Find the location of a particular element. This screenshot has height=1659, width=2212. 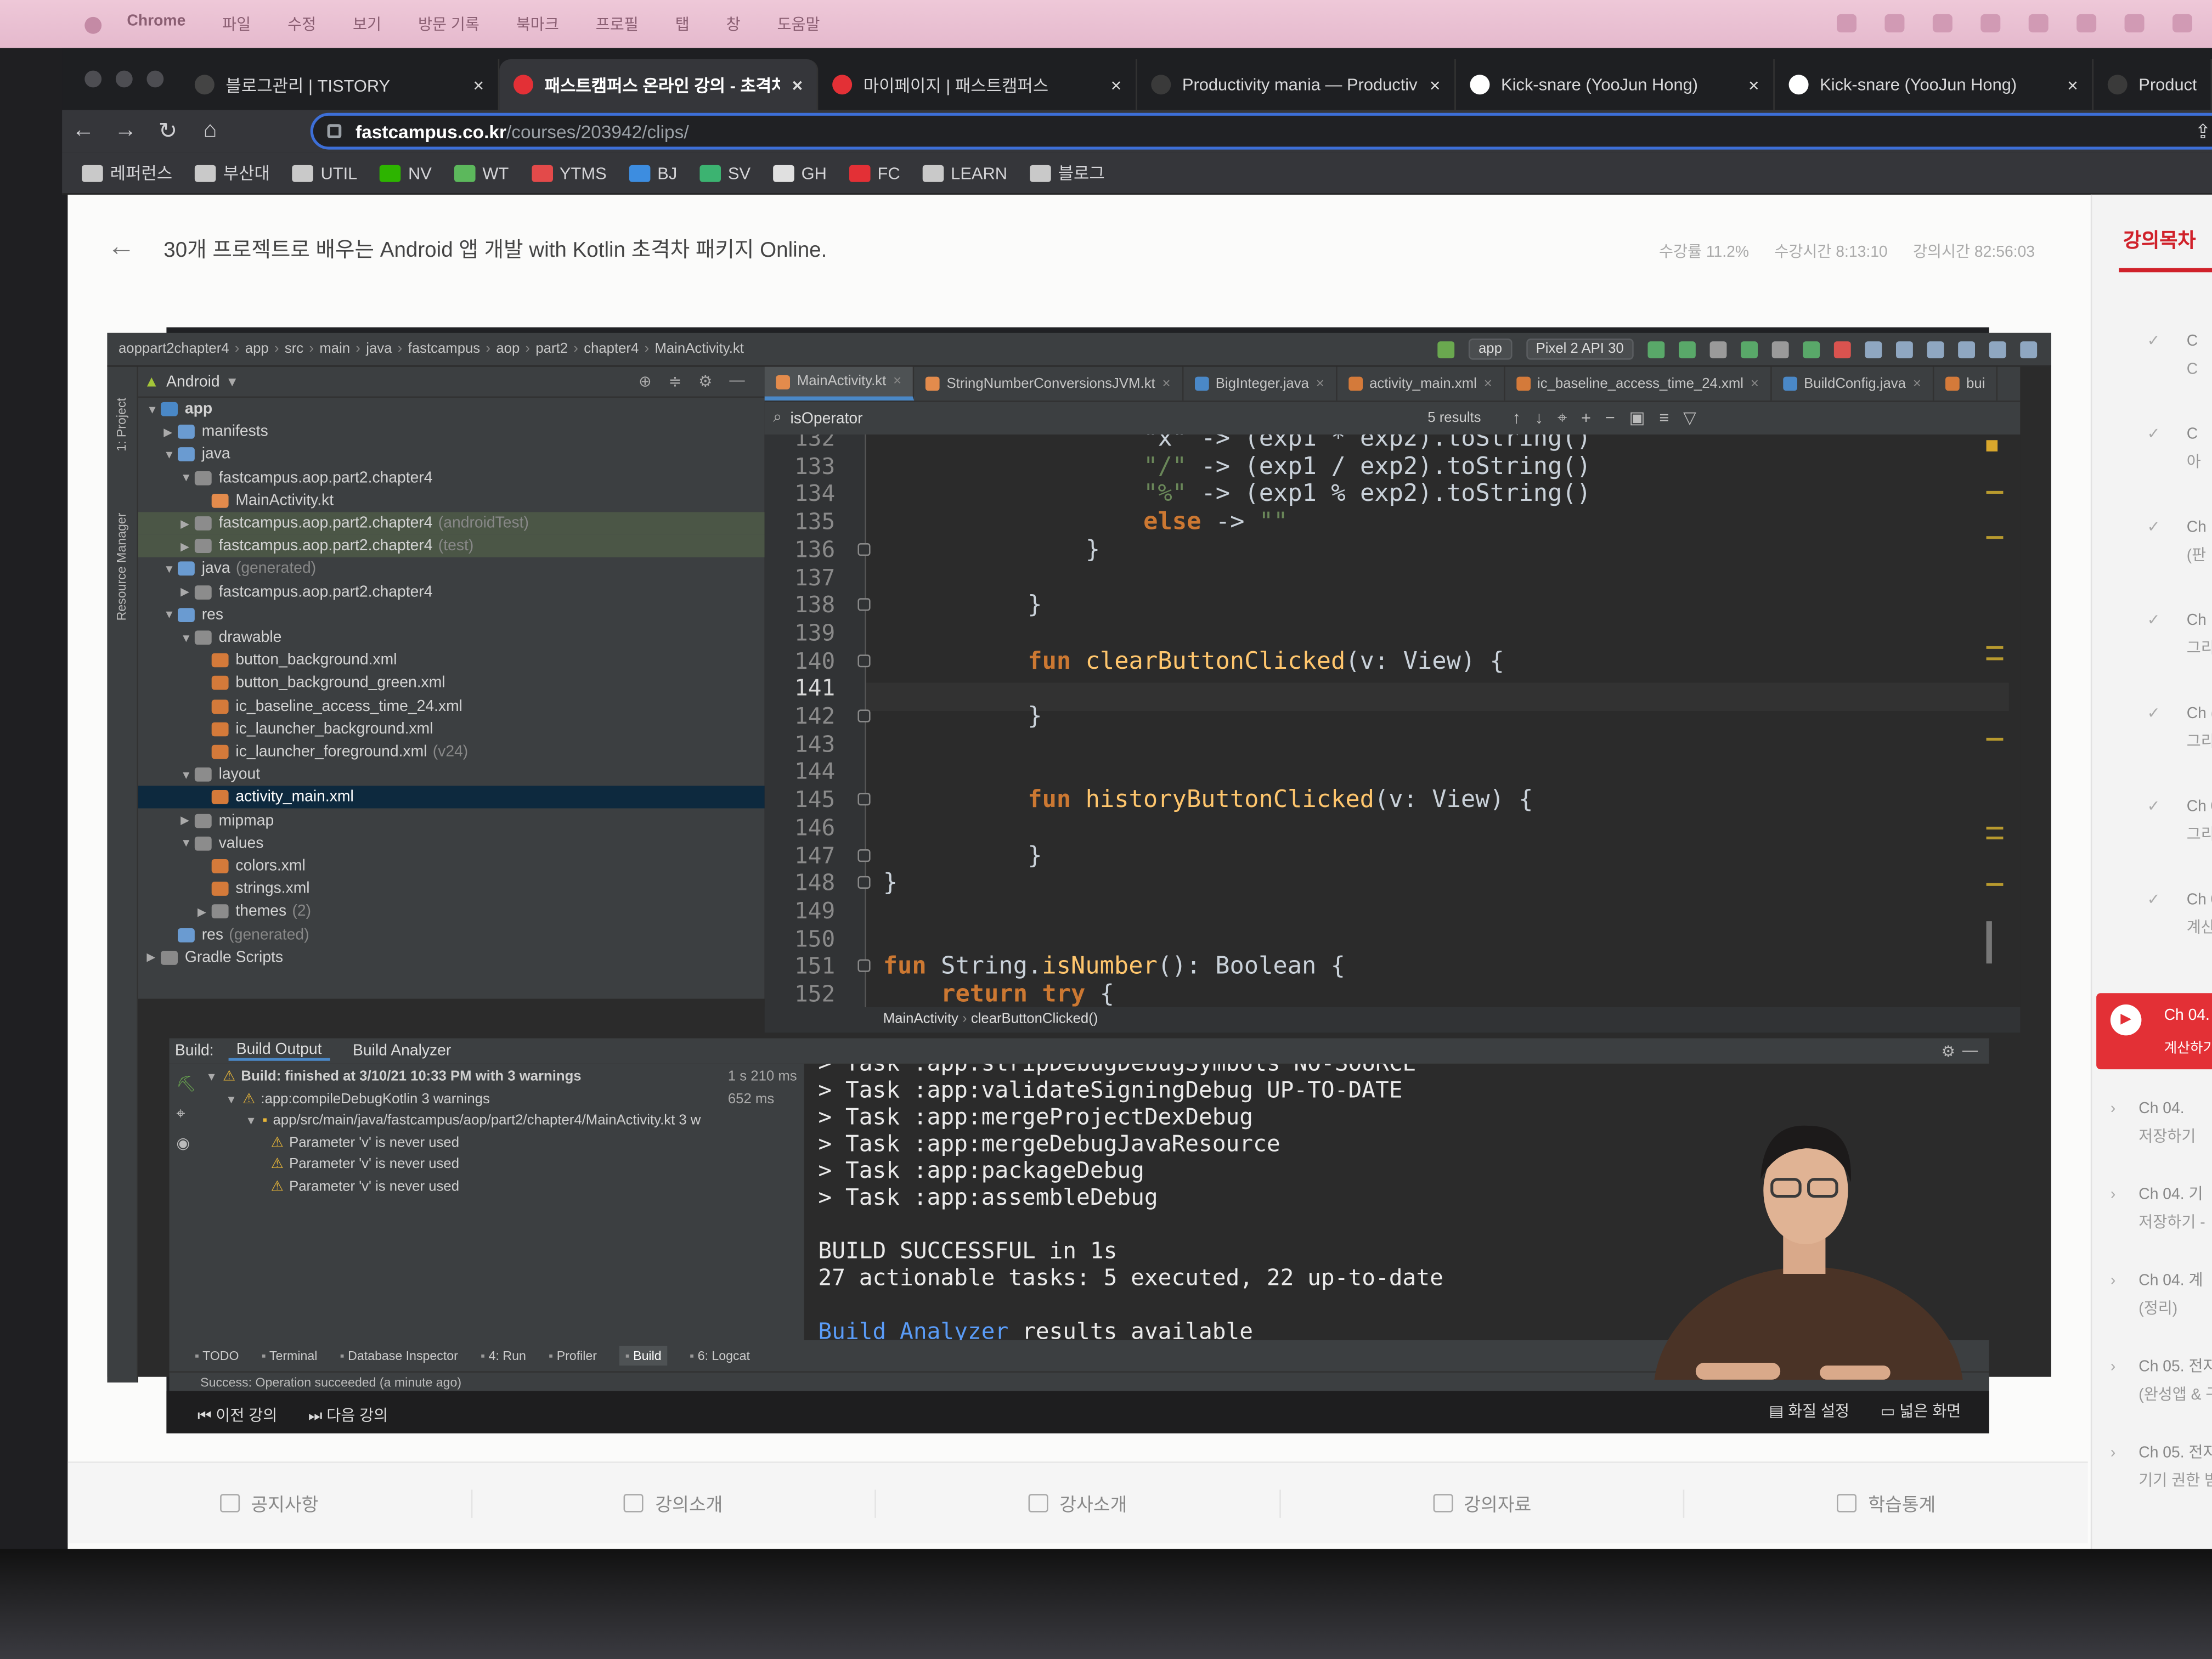

apply-changes-icon is located at coordinates (1688, 350).